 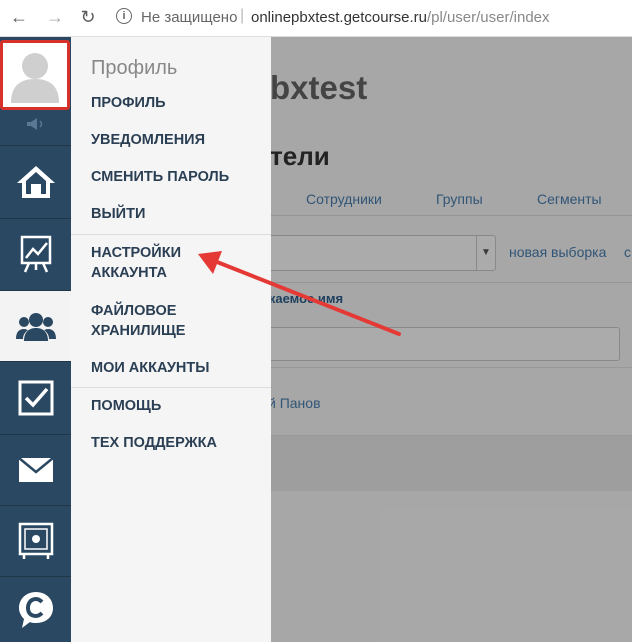 What do you see at coordinates (128, 103) in the screenshot?
I see `menu-item-profile: ПРОФИЛЬ` at bounding box center [128, 103].